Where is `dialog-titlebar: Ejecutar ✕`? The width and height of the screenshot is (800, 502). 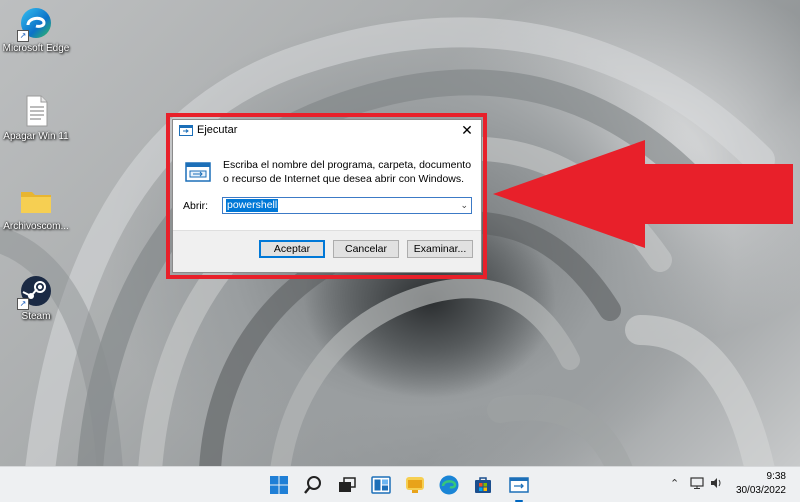
dialog-titlebar: Ejecutar ✕ is located at coordinates (327, 131).